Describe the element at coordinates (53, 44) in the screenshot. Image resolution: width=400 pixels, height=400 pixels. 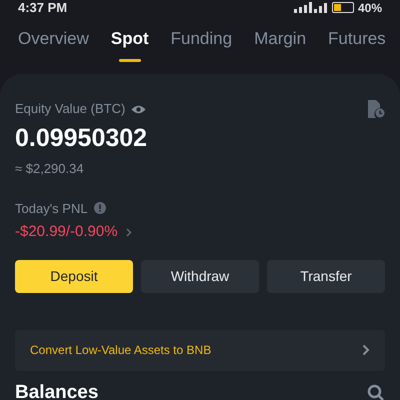
I see `tab: Overview` at that location.